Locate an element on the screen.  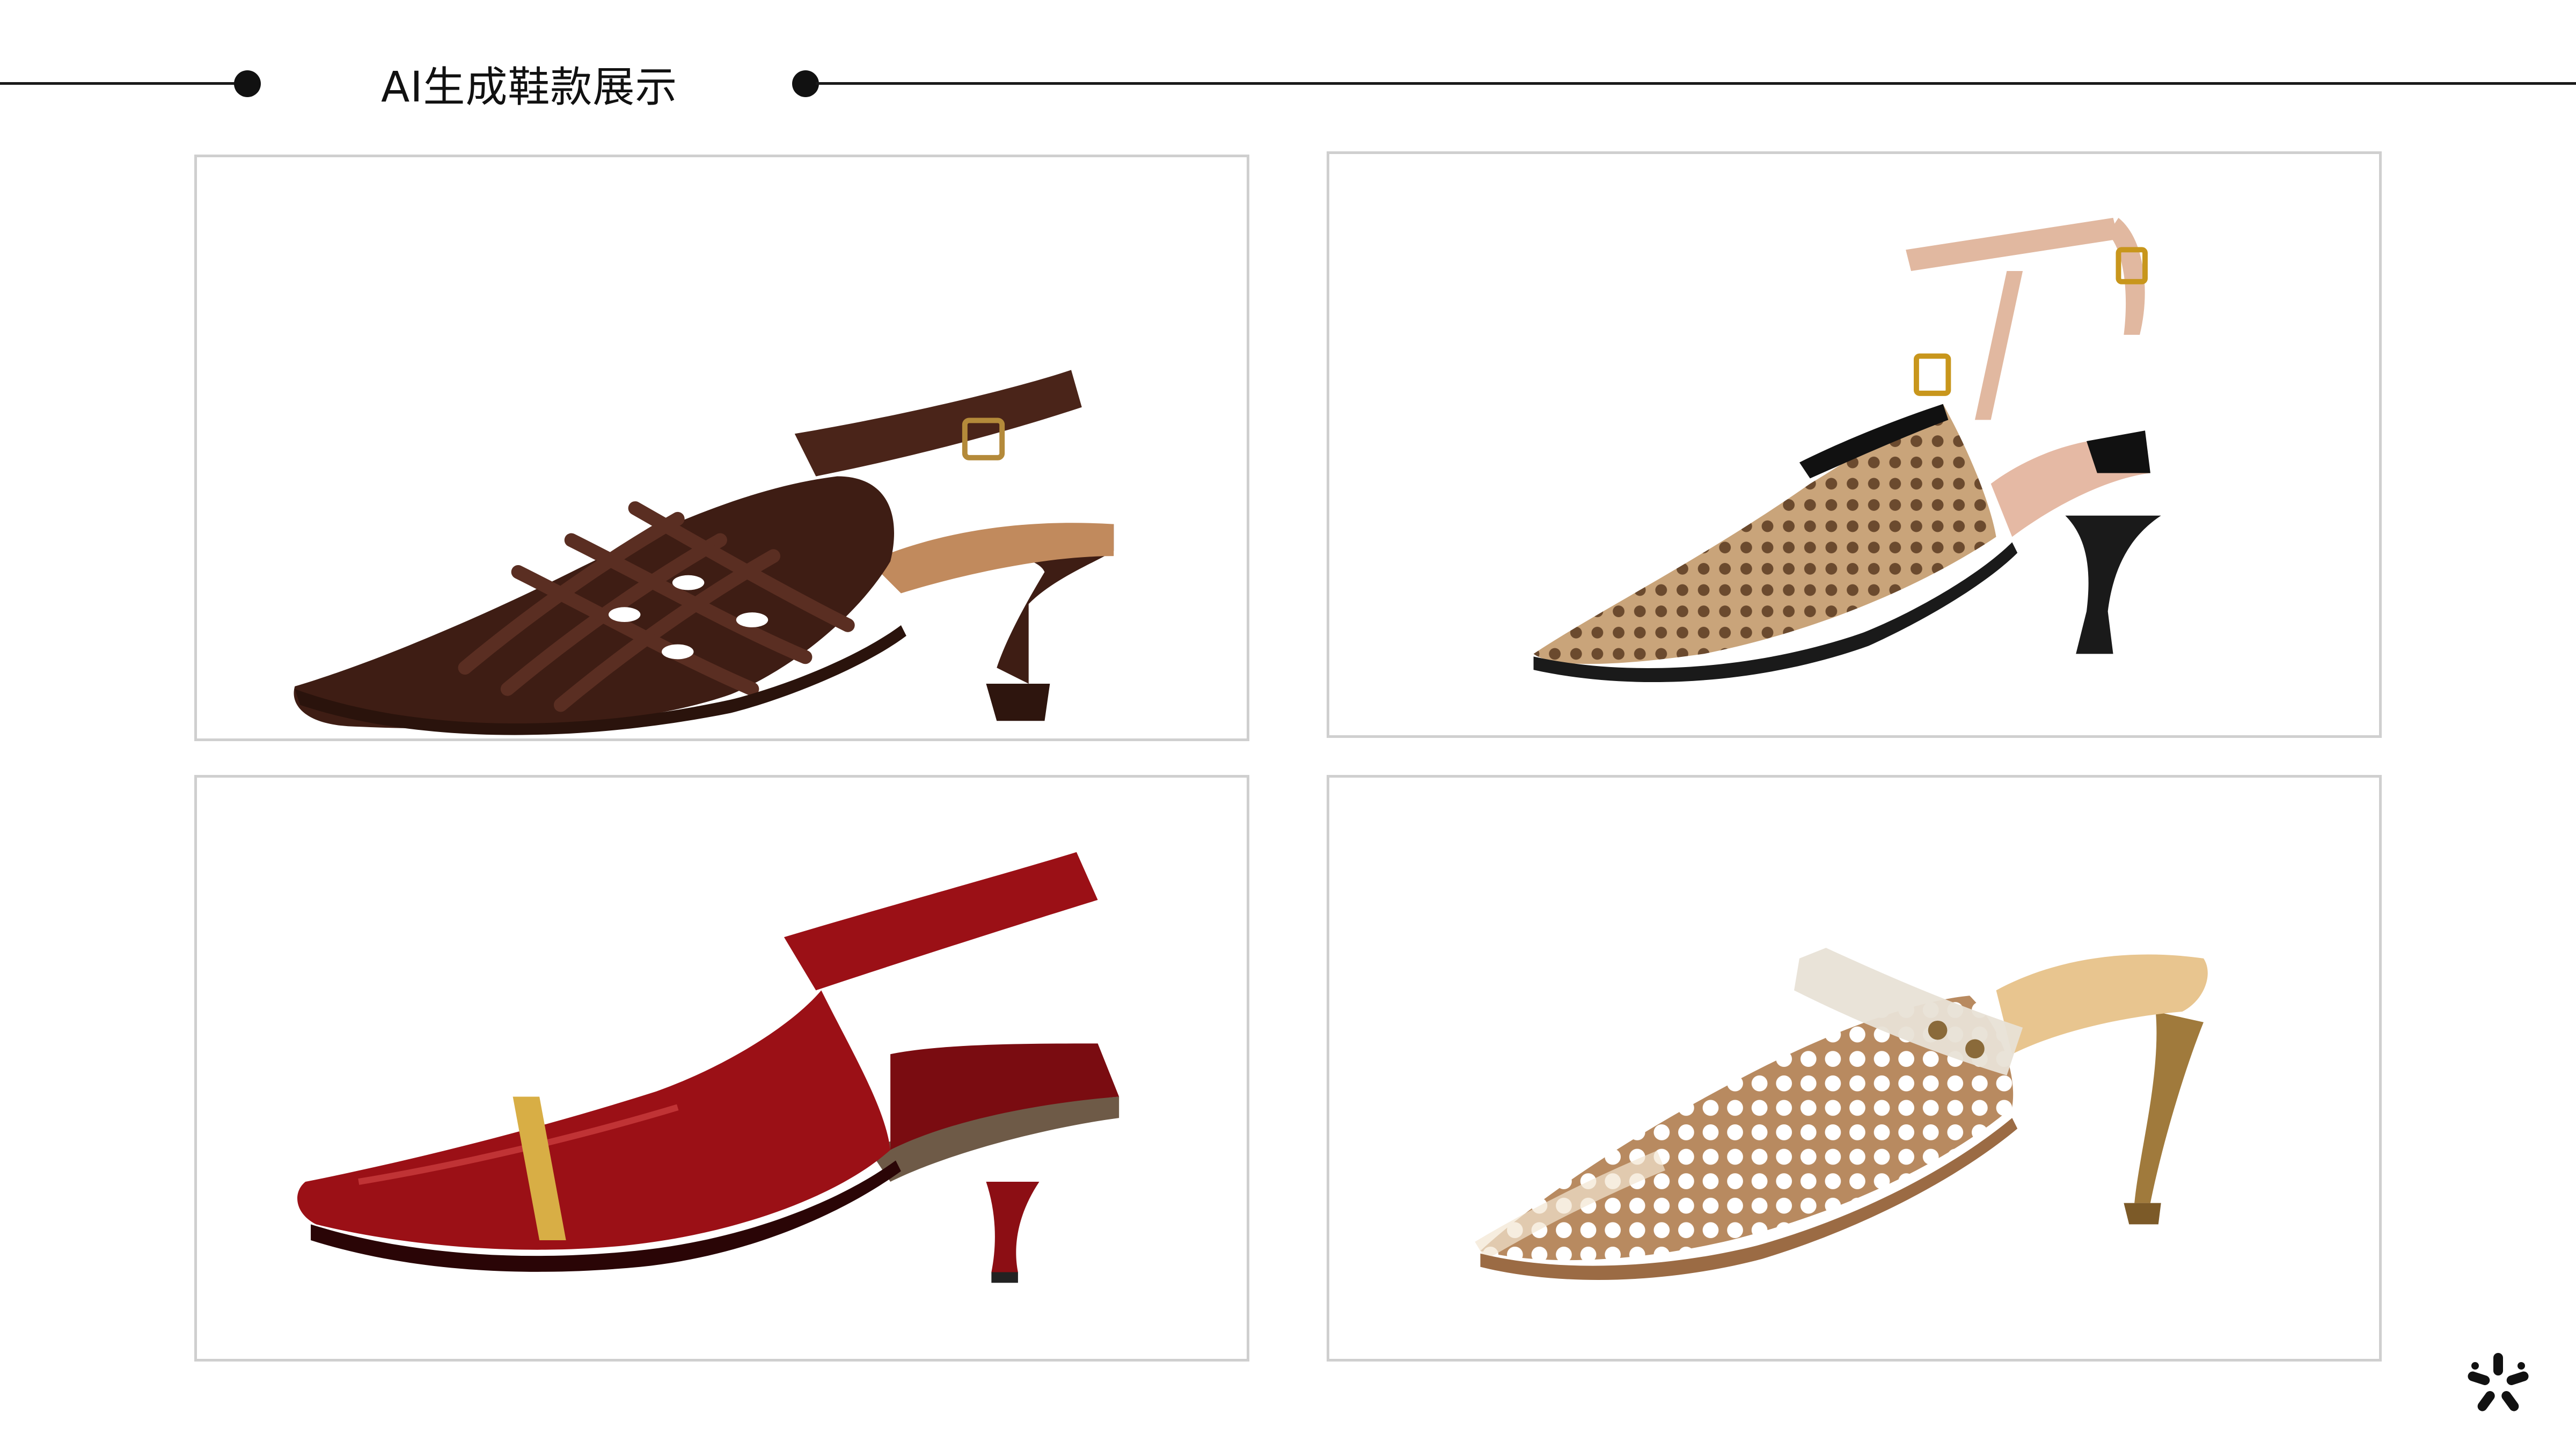
flower-logo-icon is located at coordinates (2498, 1384).